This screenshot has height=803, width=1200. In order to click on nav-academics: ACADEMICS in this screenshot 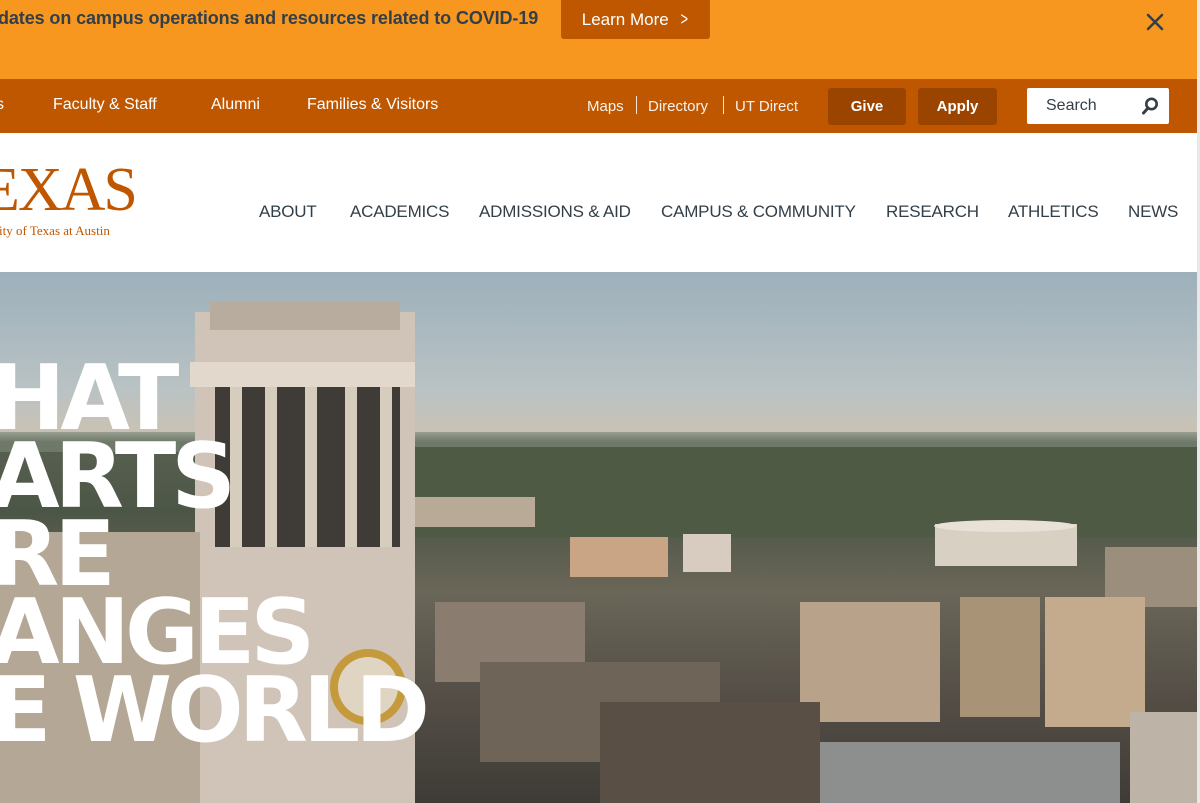, I will do `click(399, 212)`.